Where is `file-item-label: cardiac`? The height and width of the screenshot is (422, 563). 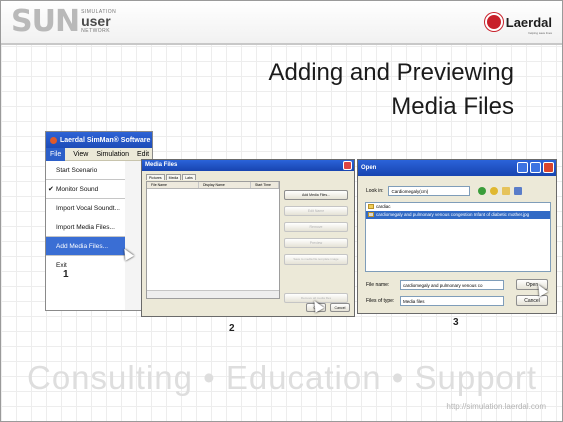 file-item-label: cardiac is located at coordinates (383, 206).